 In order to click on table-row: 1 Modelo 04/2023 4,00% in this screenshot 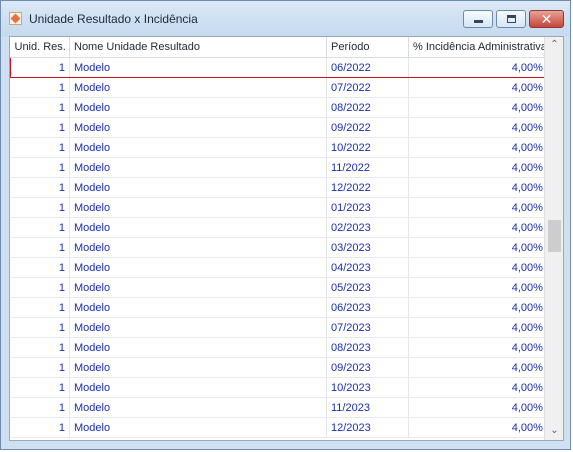, I will do `click(279, 267)`.